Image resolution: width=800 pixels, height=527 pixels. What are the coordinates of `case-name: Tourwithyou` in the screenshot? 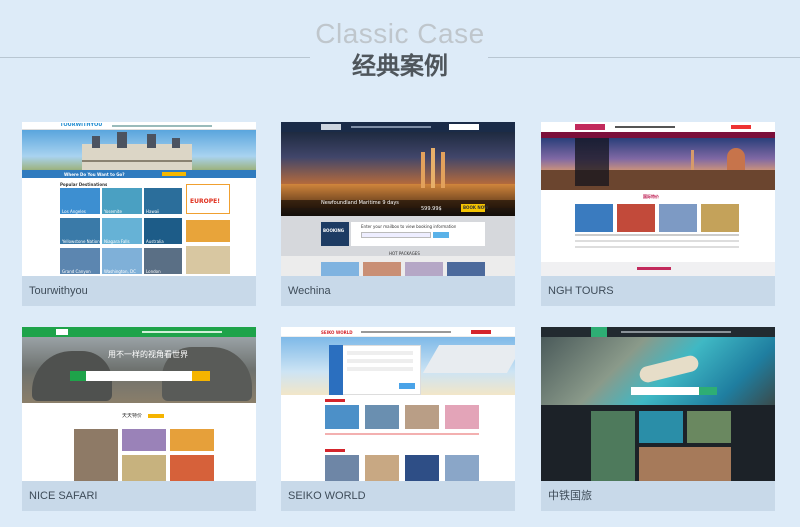 It's located at (58, 291).